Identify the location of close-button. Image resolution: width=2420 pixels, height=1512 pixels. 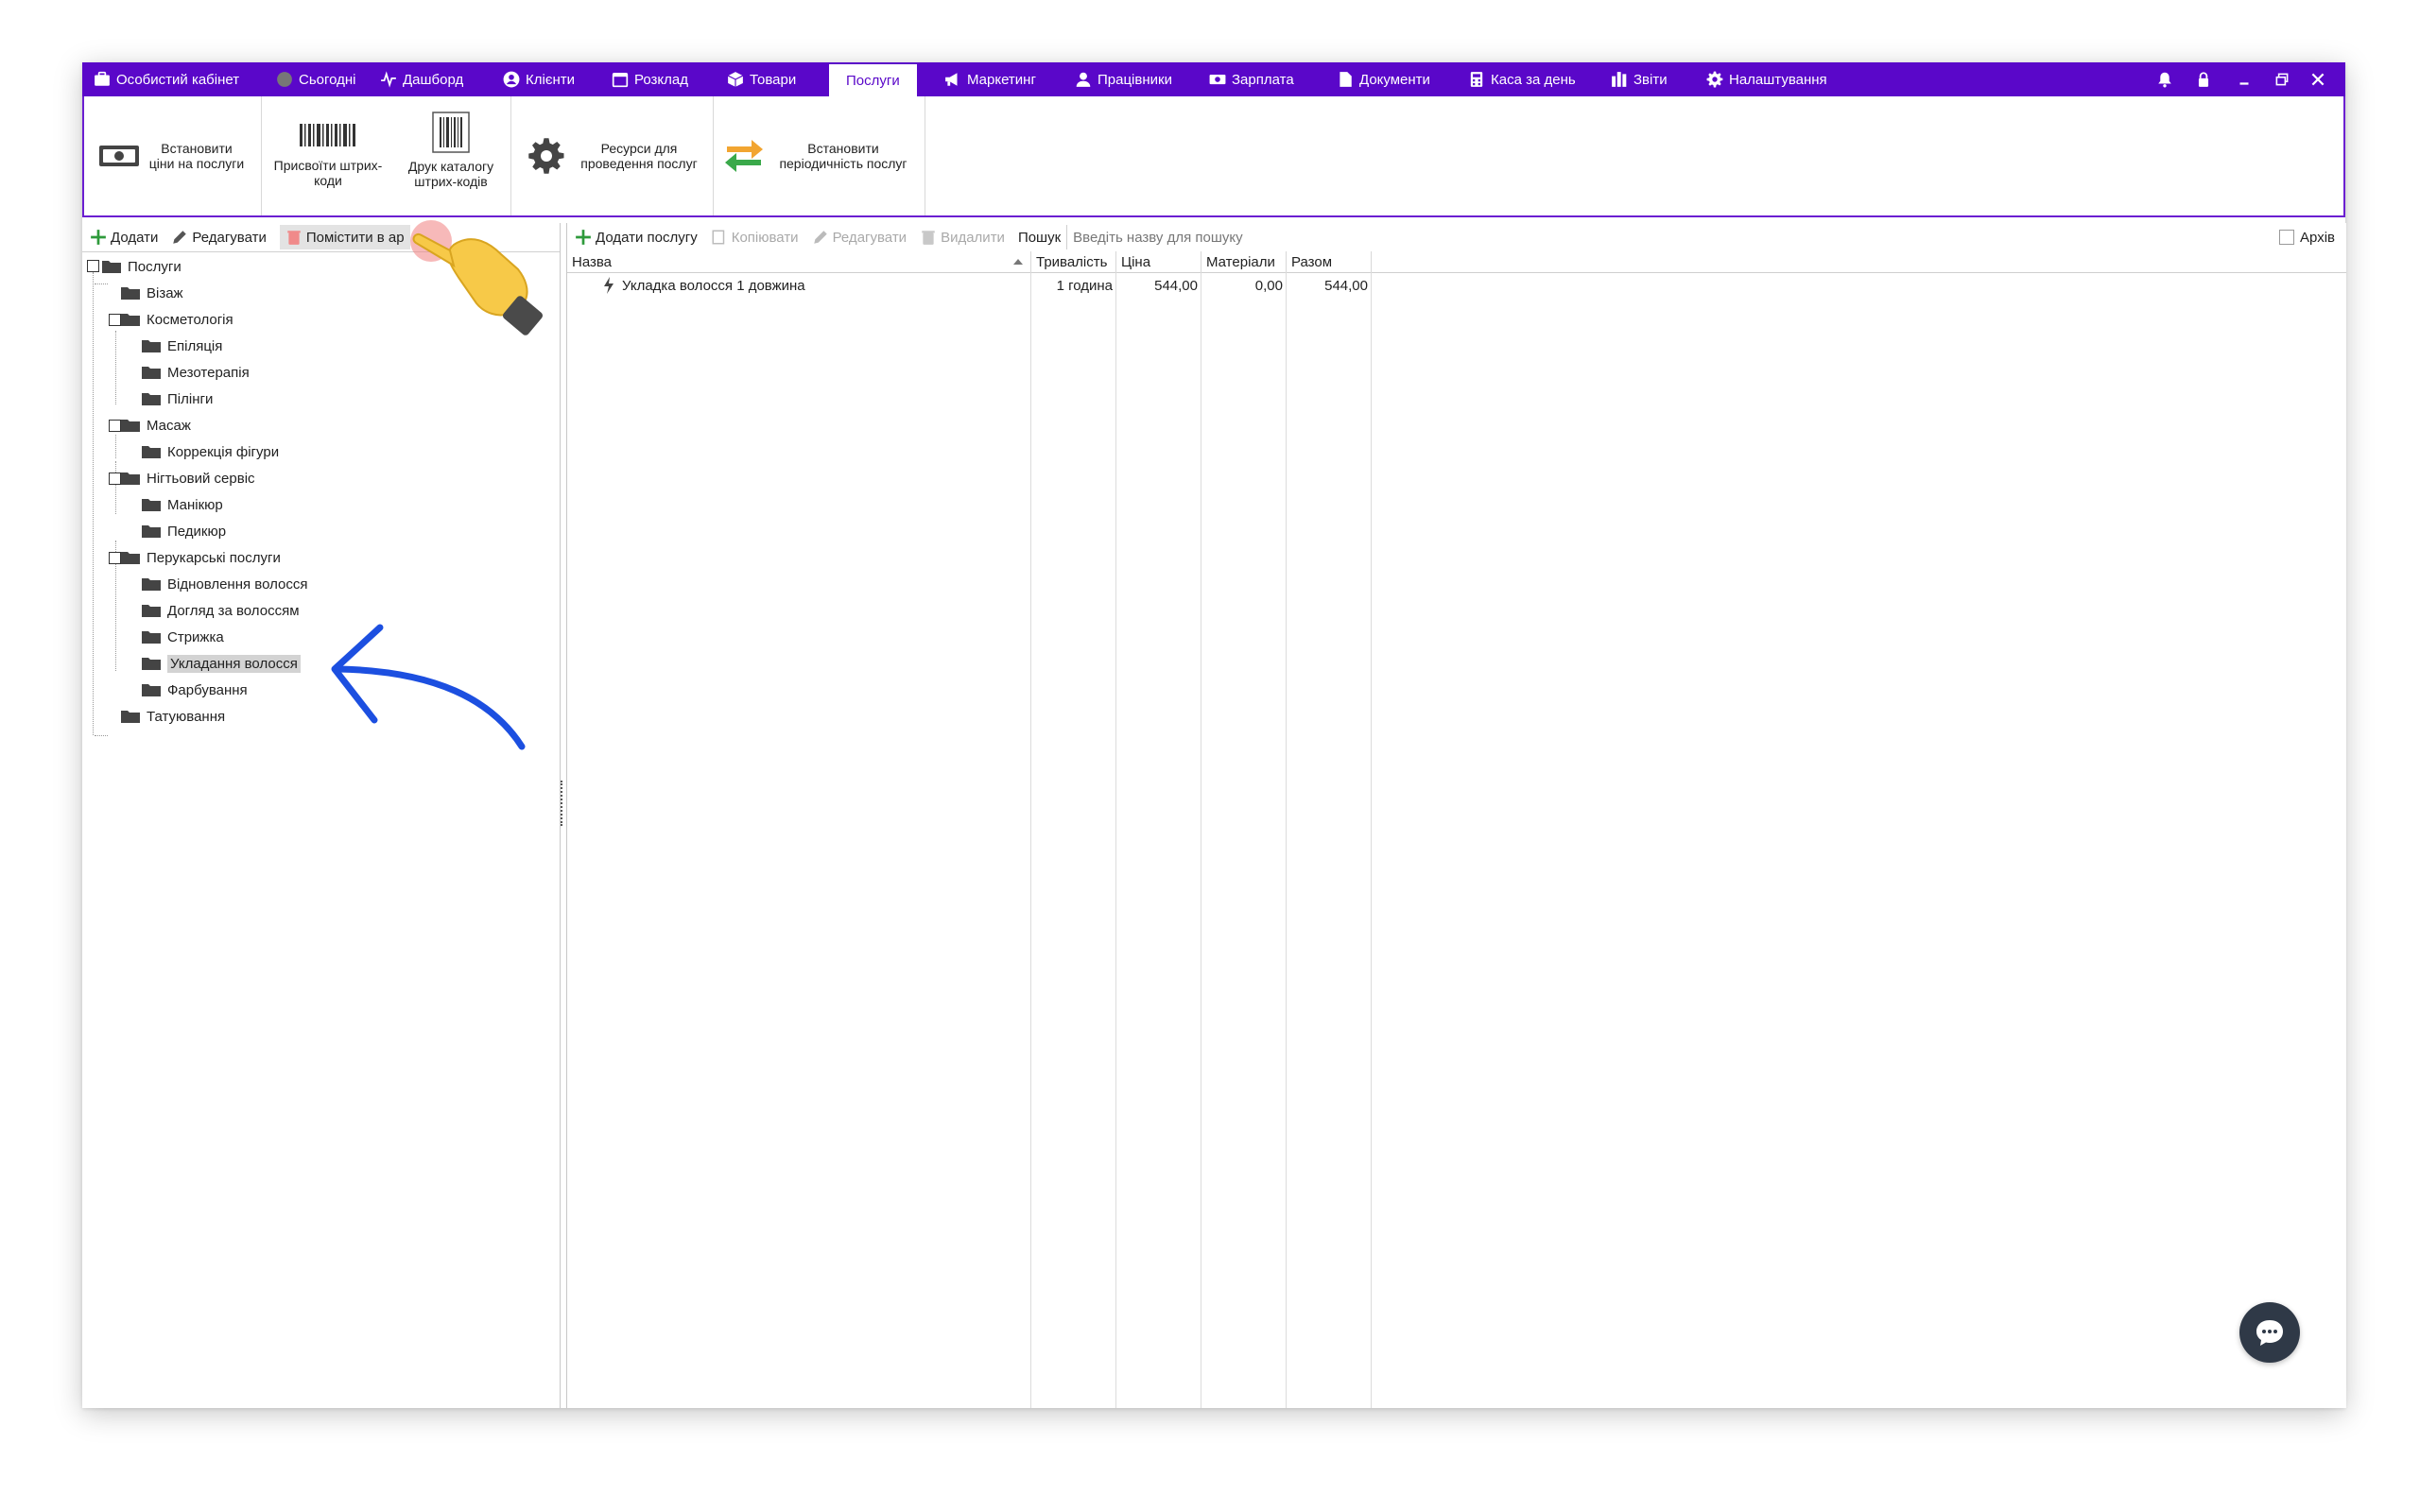
(2317, 79).